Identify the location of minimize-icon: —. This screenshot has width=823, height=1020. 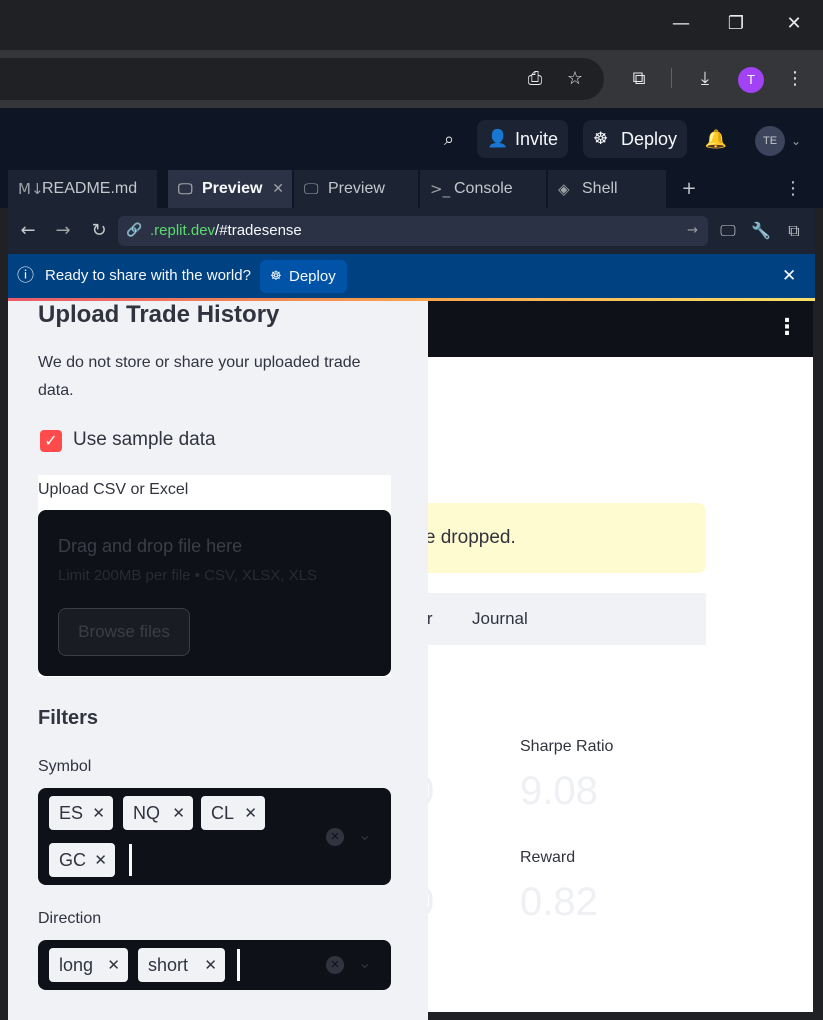
(681, 24).